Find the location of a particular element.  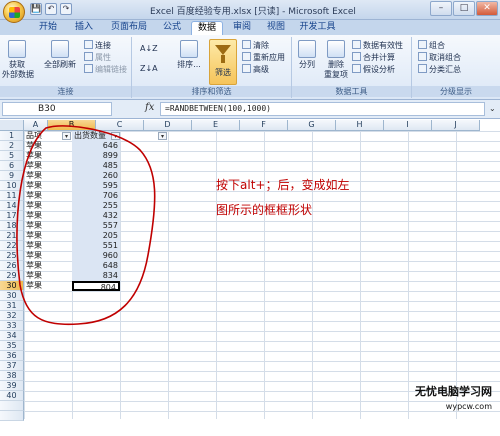

watermark-title: 无忧电脑学习网 is located at coordinates (453, 391).